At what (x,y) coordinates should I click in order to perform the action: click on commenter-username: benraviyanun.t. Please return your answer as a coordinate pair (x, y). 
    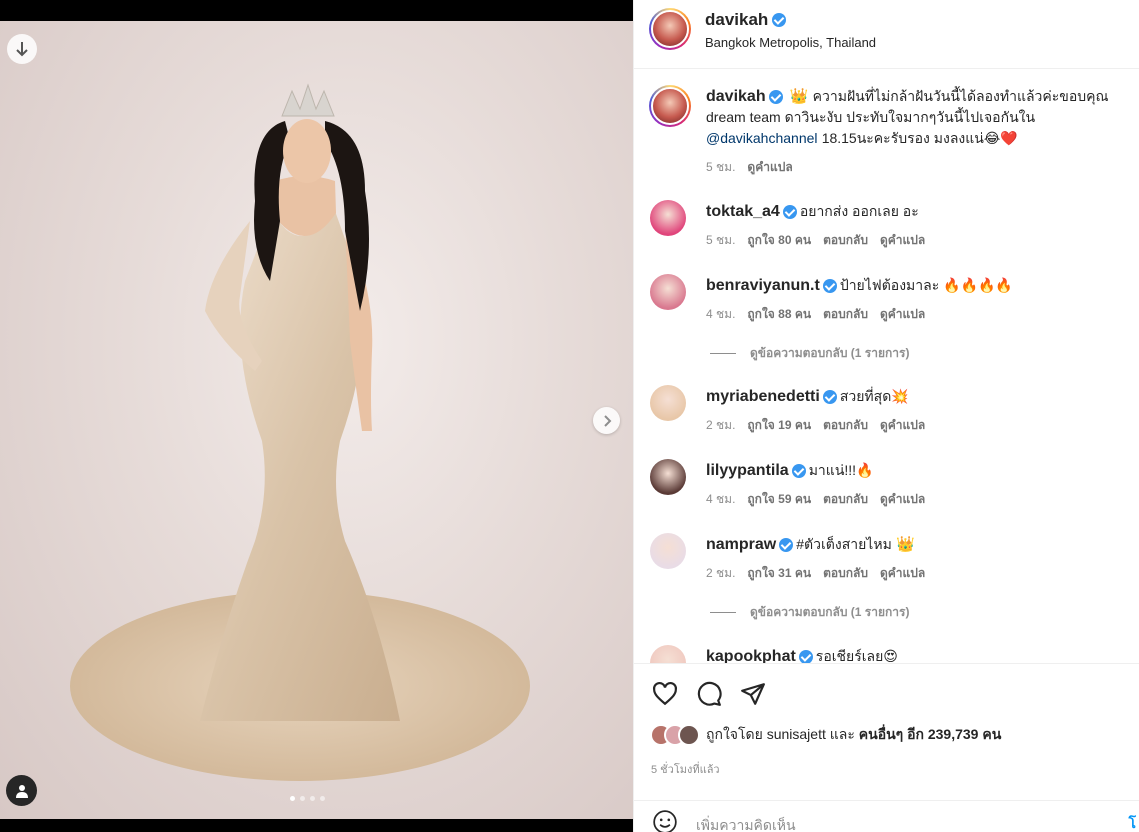
    Looking at the image, I should click on (763, 285).